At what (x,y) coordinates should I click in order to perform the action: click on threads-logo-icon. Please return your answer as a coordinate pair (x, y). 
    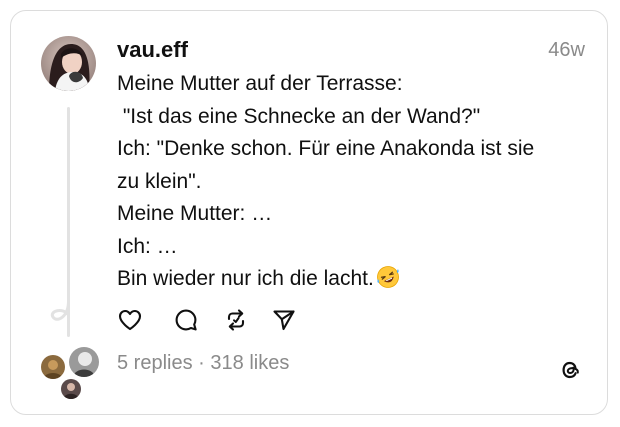
    Looking at the image, I should click on (570, 370).